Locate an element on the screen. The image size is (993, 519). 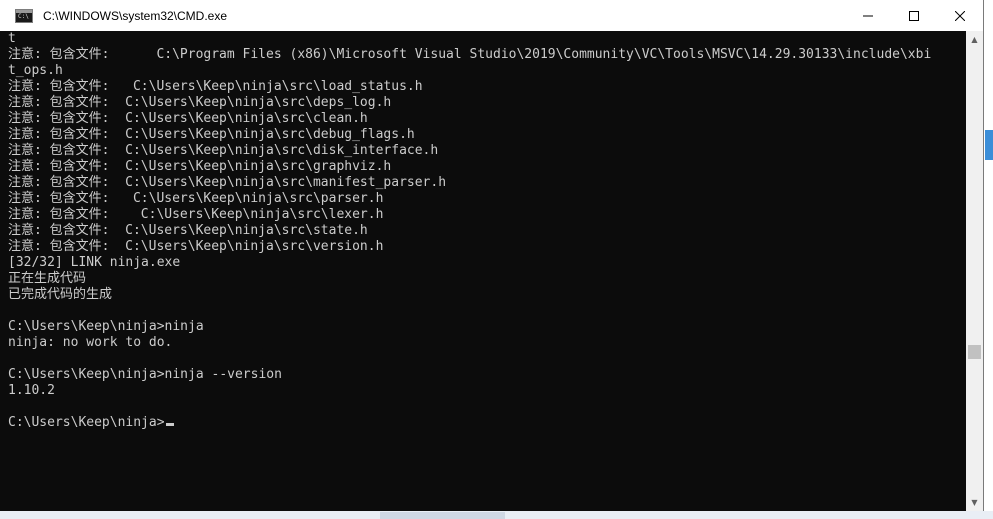
close-icon is located at coordinates (960, 15).